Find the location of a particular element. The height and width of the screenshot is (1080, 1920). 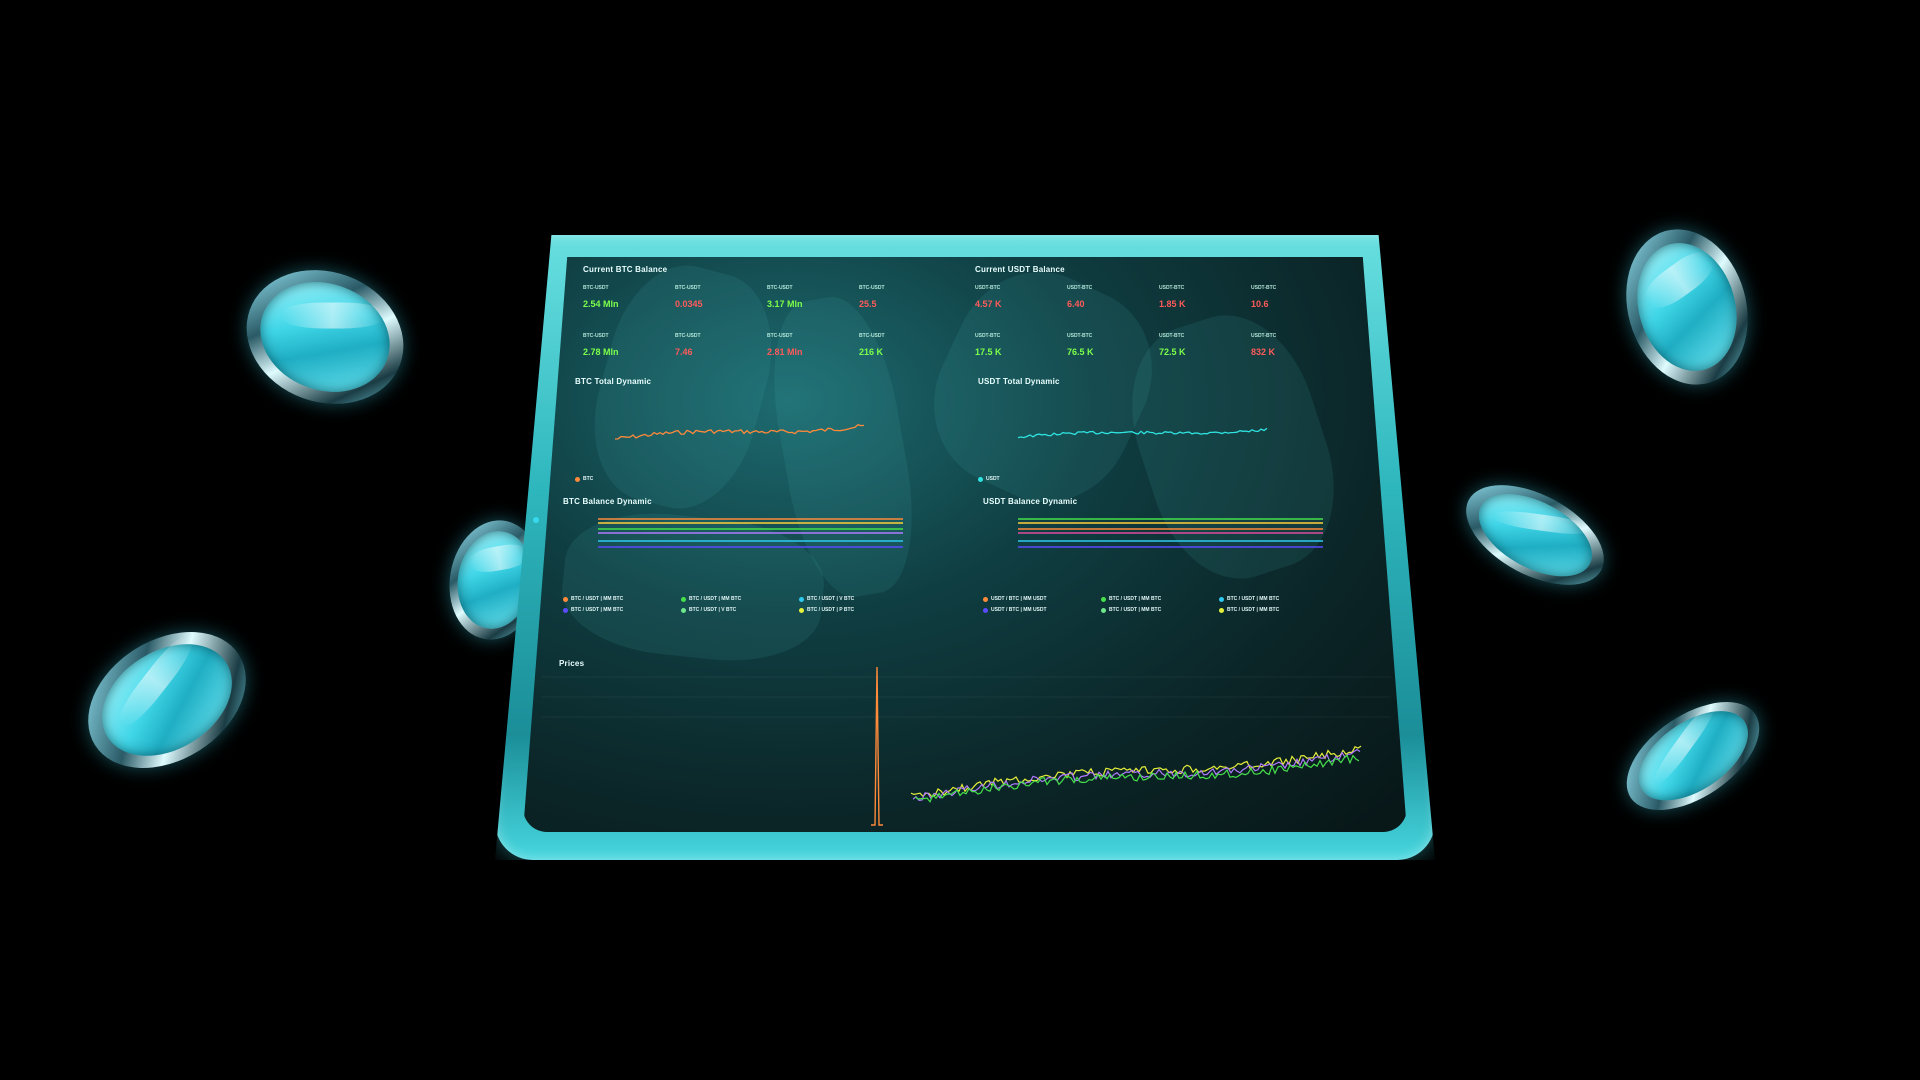

btc-total-panel: BTC Total Dynamic BTC is located at coordinates (740, 432).